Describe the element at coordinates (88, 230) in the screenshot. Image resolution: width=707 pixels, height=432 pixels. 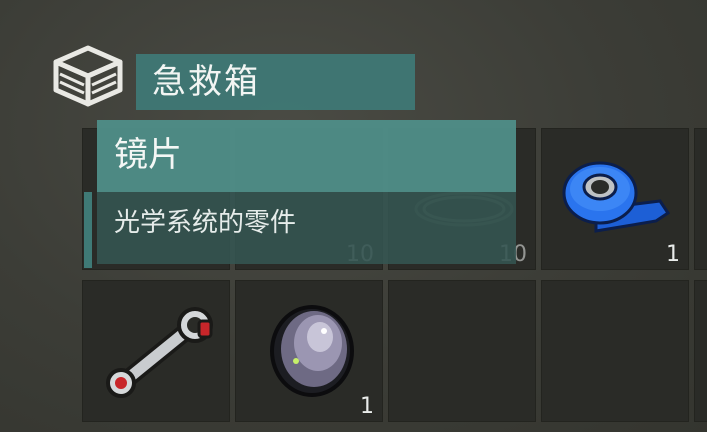
I see `tooltip-accent-bar` at that location.